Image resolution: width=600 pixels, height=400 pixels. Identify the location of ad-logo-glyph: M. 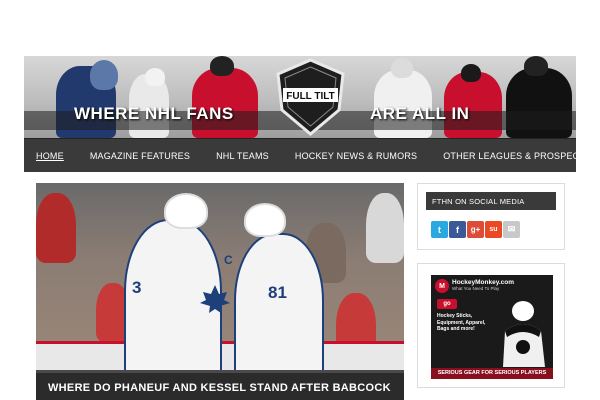
(442, 286).